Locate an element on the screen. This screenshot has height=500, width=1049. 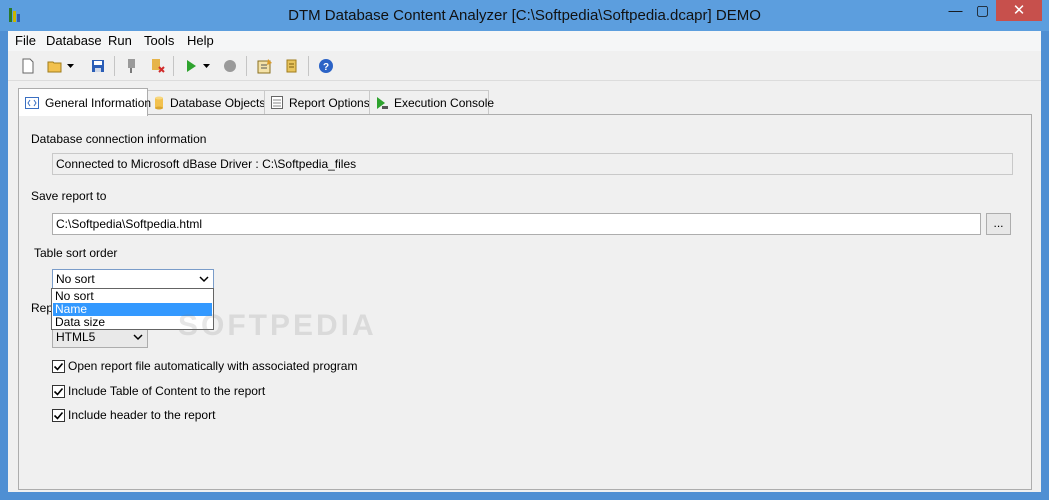
report-icon is located at coordinates (277, 103).